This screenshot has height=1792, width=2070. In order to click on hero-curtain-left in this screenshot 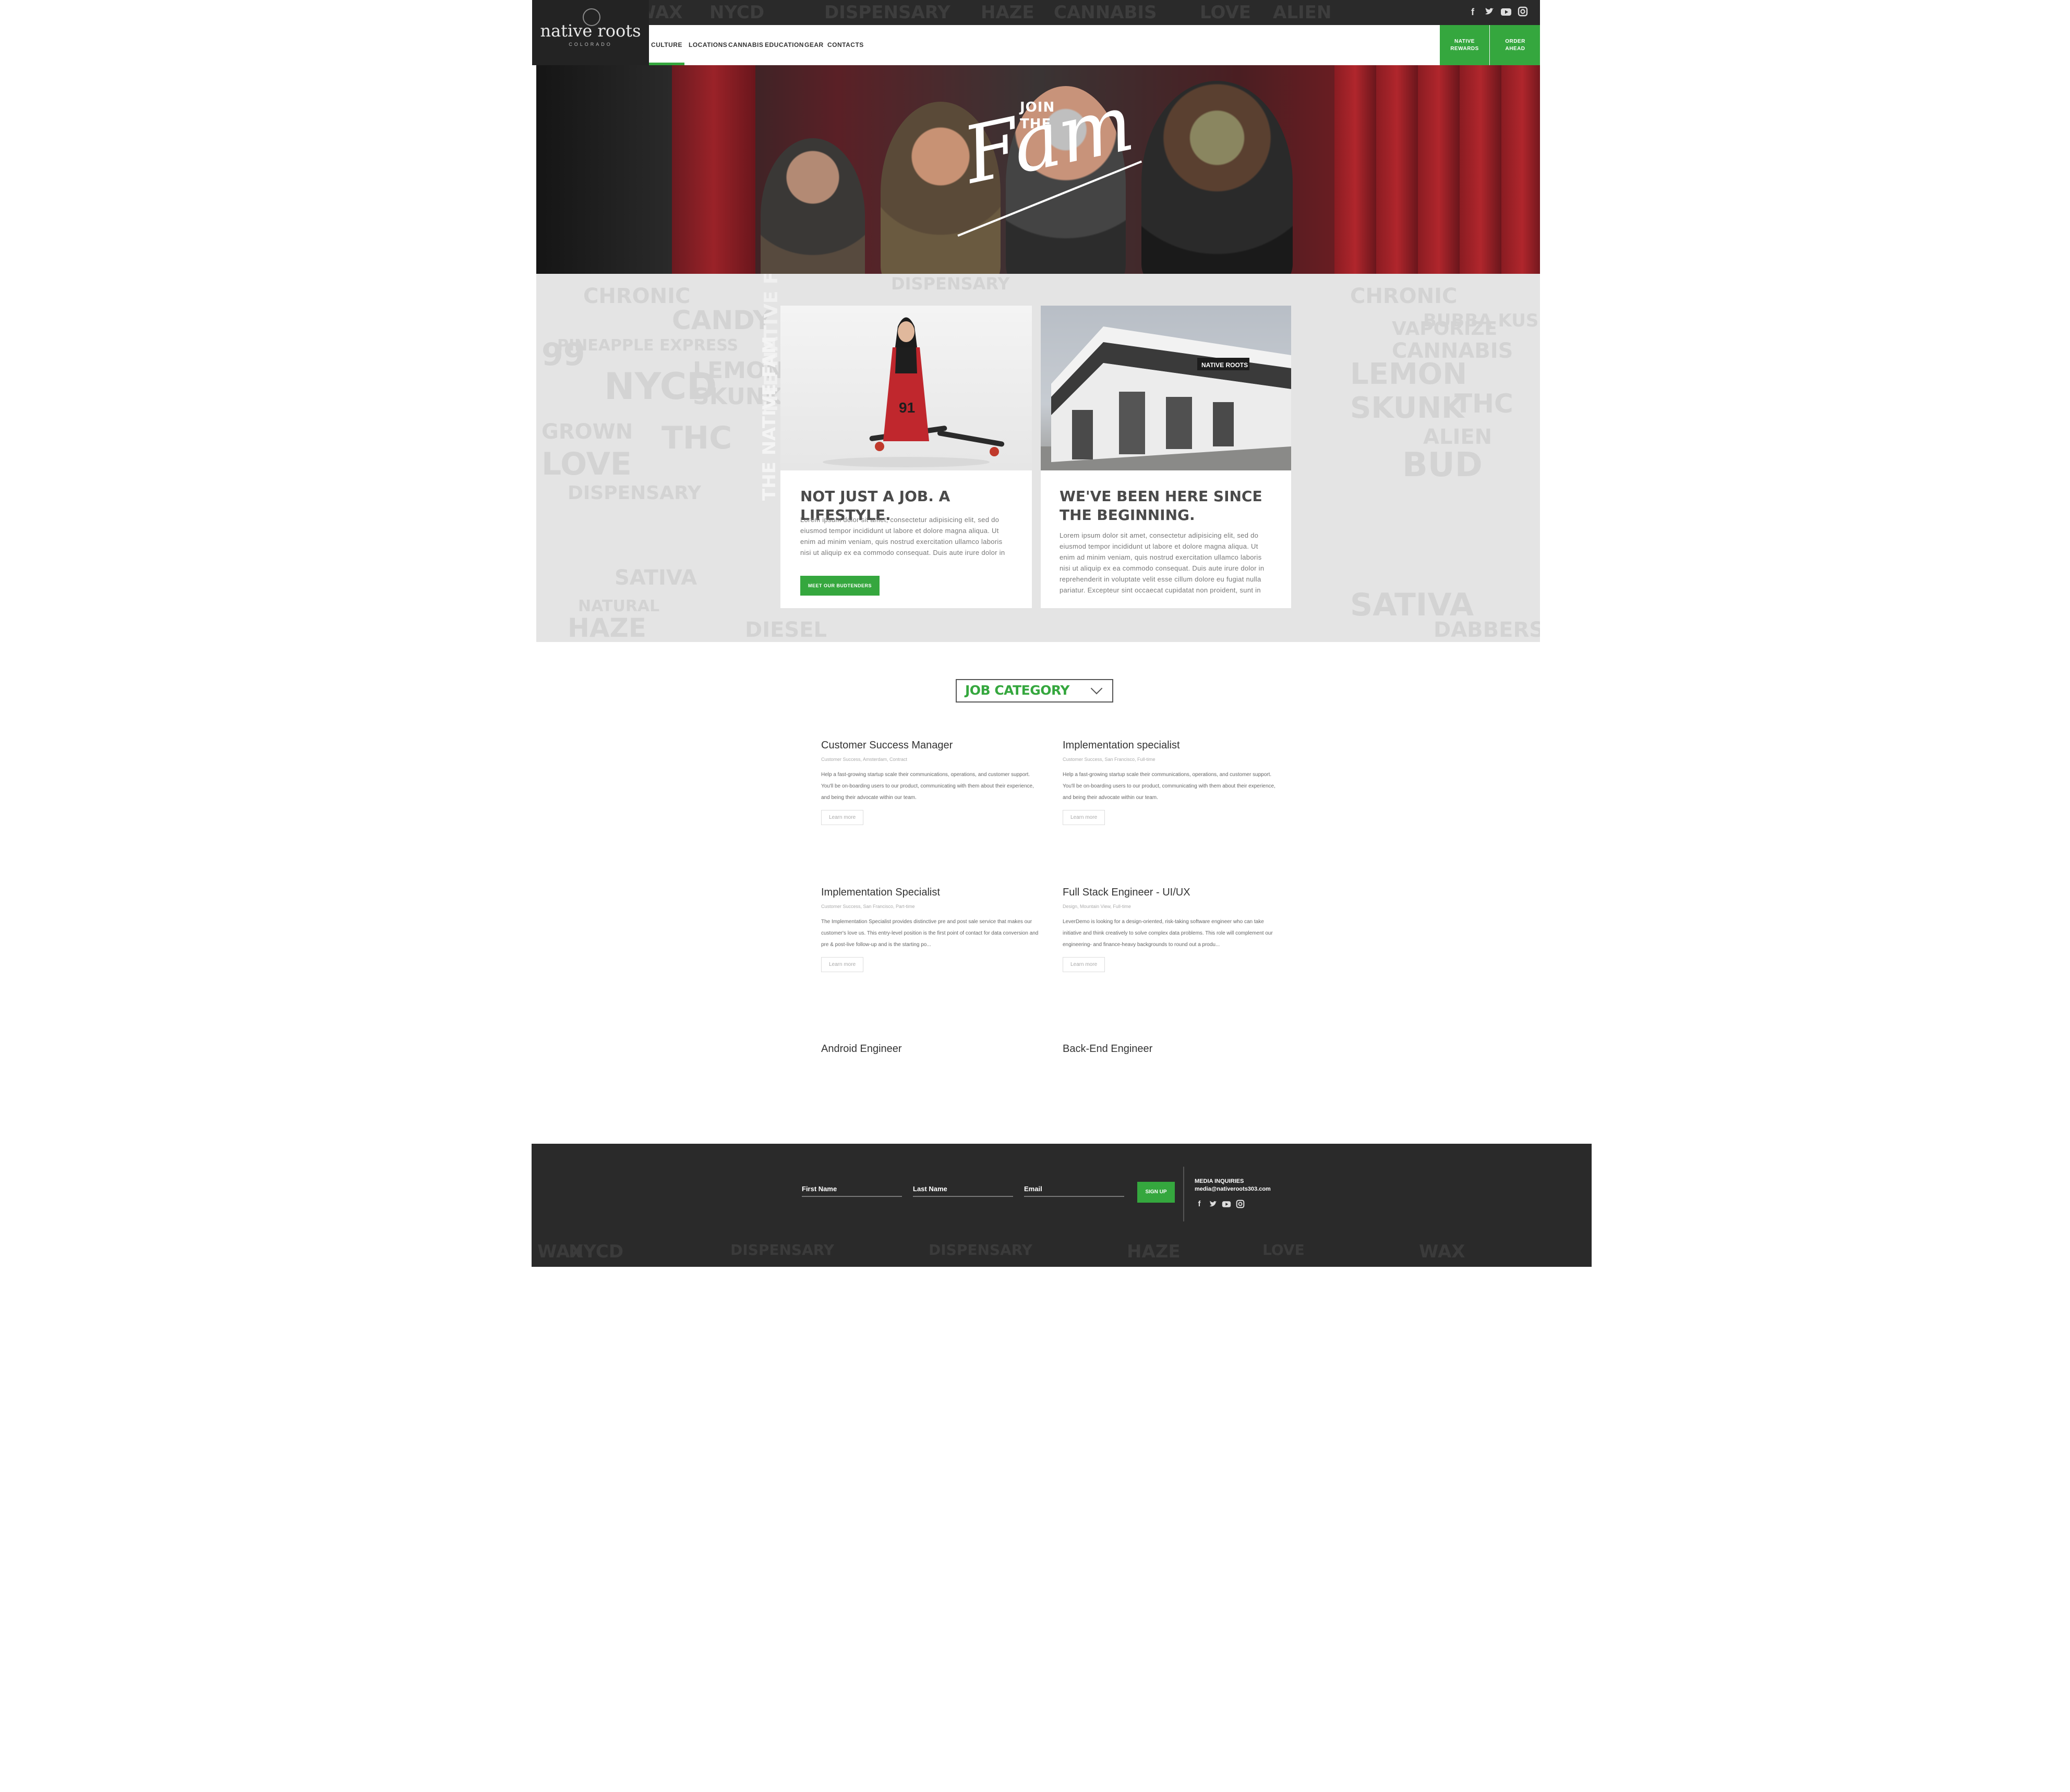, I will do `click(713, 169)`.